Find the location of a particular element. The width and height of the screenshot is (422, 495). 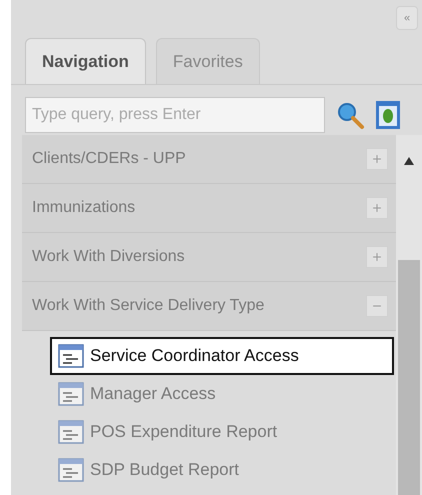

section-header: Immunizations is located at coordinates (209, 208).